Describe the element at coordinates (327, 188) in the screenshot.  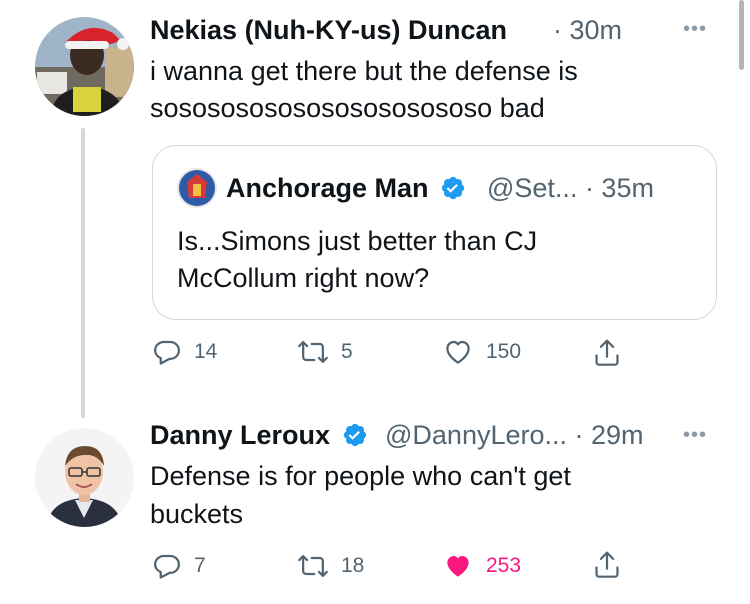
I see `quote-author-name-text: Anchorage Man` at that location.